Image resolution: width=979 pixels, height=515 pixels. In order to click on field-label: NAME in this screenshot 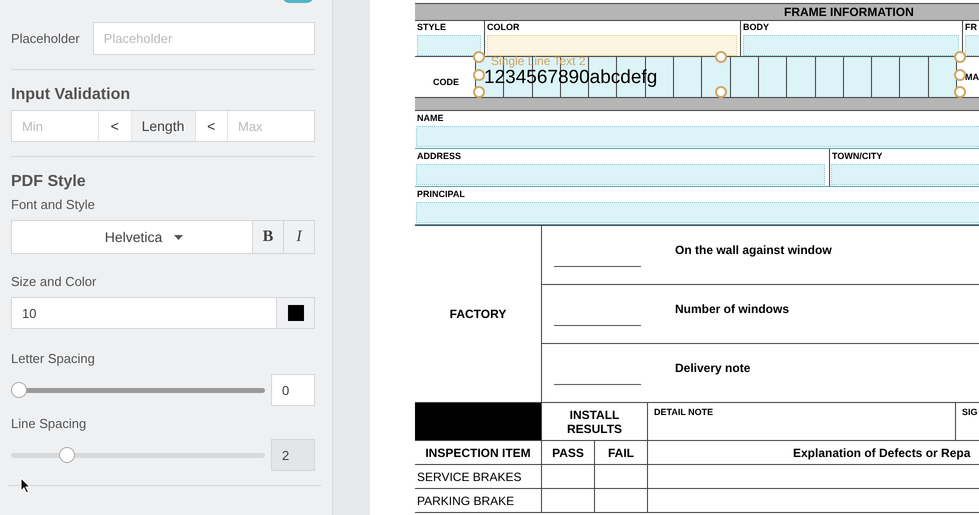, I will do `click(430, 118)`.